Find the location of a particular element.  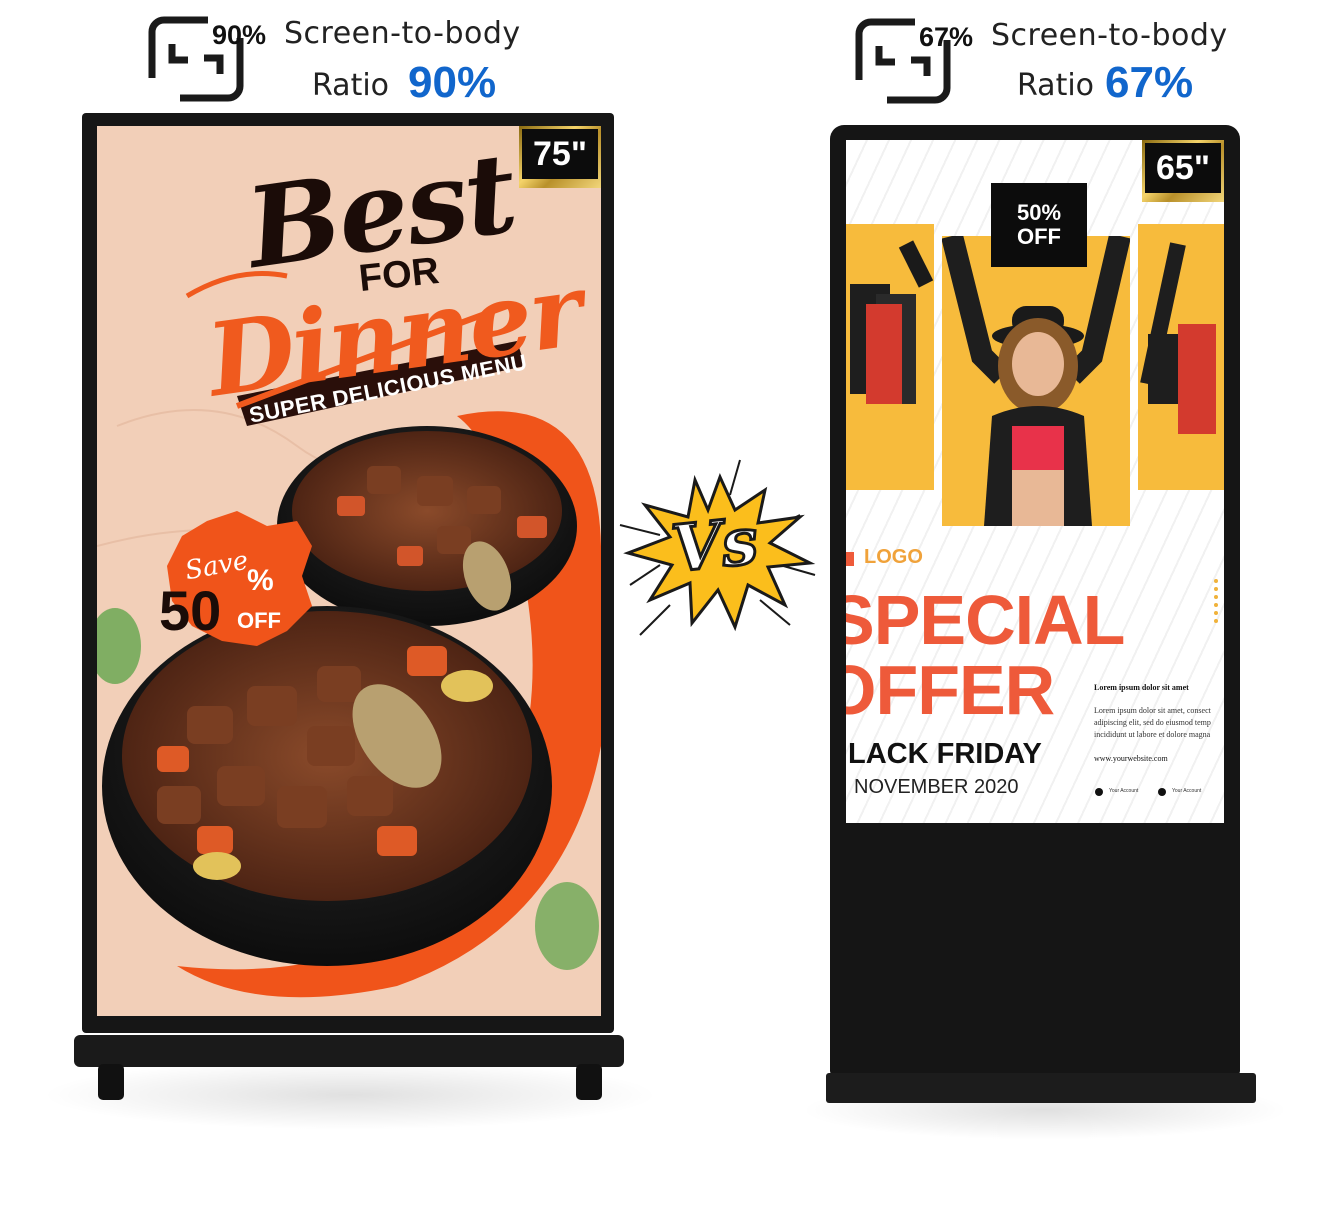

poster-photo-panel-right is located at coordinates (1181, 357).